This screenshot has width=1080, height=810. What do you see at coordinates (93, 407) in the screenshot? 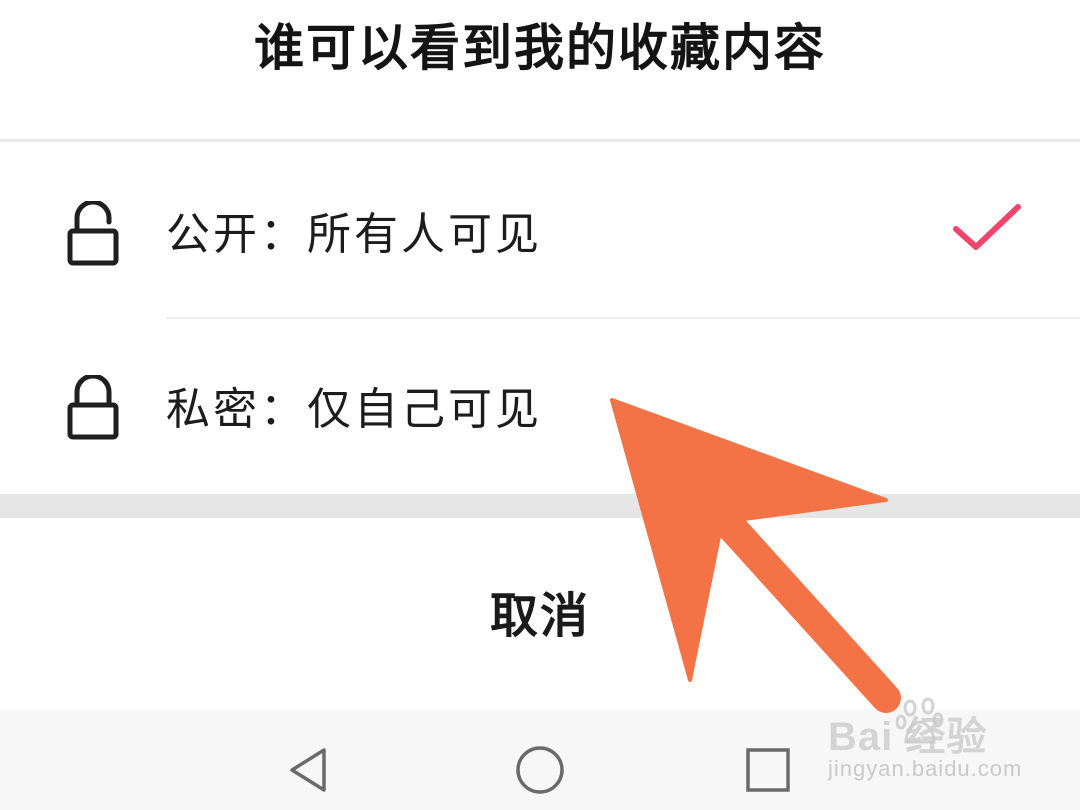
I see `locked-padlock-icon` at bounding box center [93, 407].